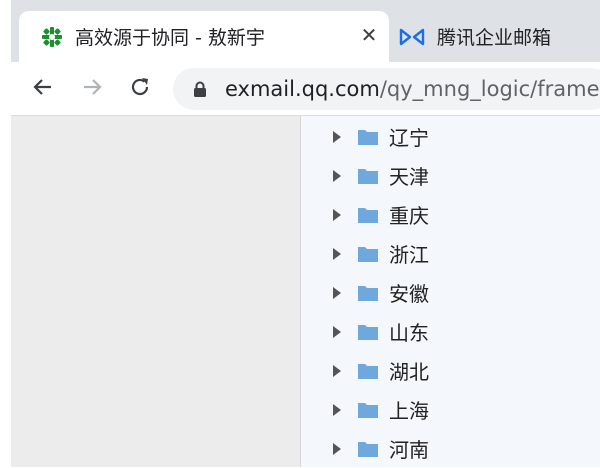 Image resolution: width=600 pixels, height=468 pixels. Describe the element at coordinates (369, 35) in the screenshot. I see `close-icon: ✕` at that location.